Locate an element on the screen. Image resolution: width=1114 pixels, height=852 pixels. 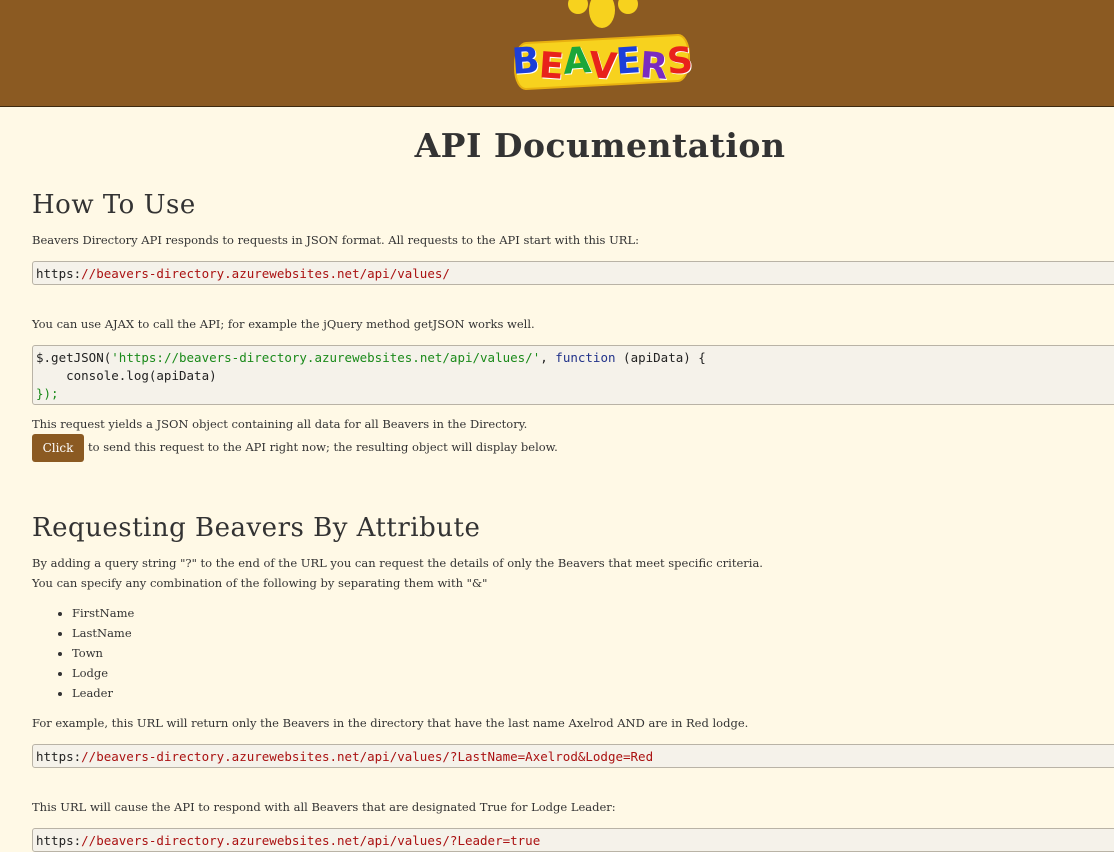
list-item: Leader is located at coordinates (103, 694).